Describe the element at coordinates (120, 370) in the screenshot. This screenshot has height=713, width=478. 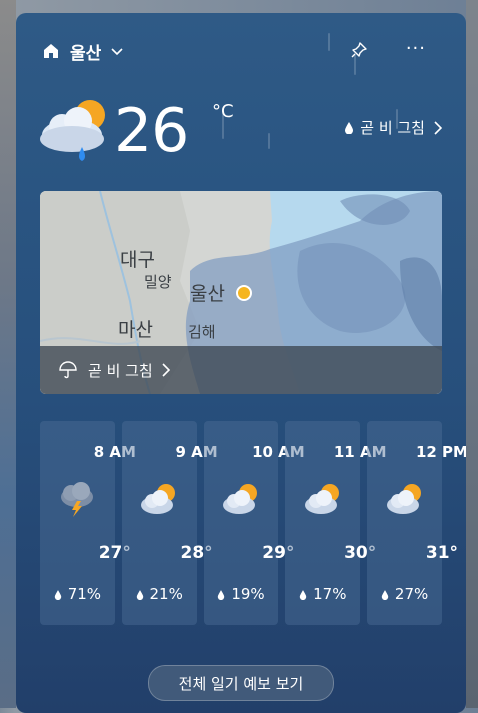
I see `map-bar-label: 곧 비 그침` at that location.